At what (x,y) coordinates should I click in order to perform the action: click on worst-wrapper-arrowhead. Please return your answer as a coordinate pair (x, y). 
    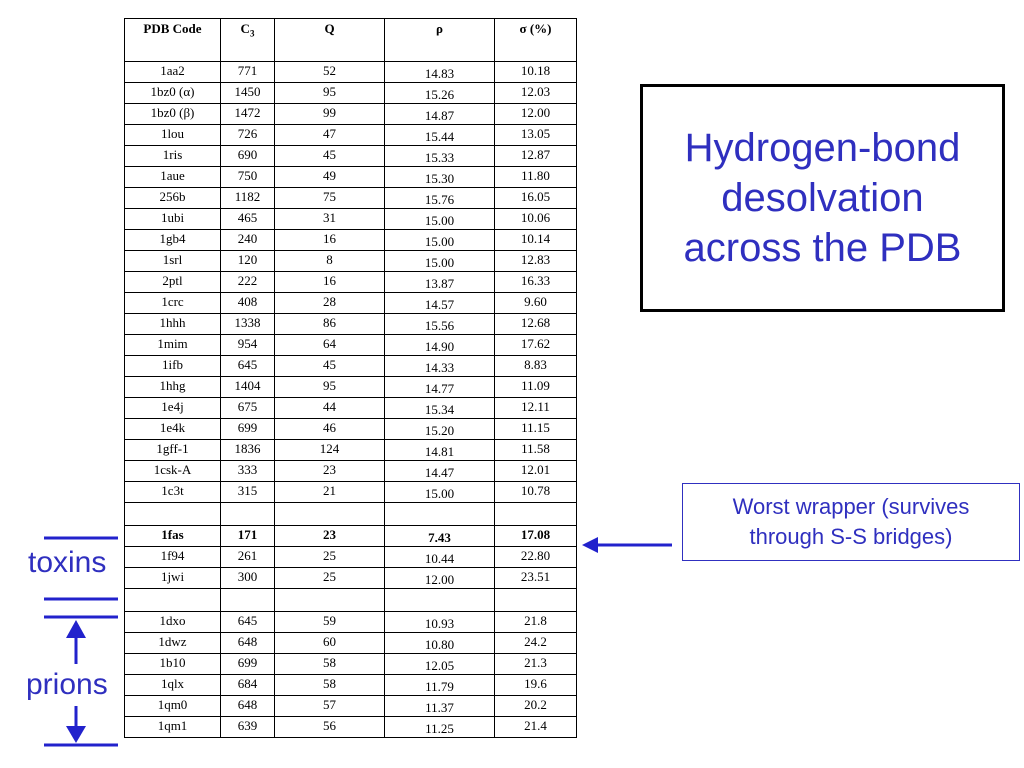
    Looking at the image, I should click on (590, 545).